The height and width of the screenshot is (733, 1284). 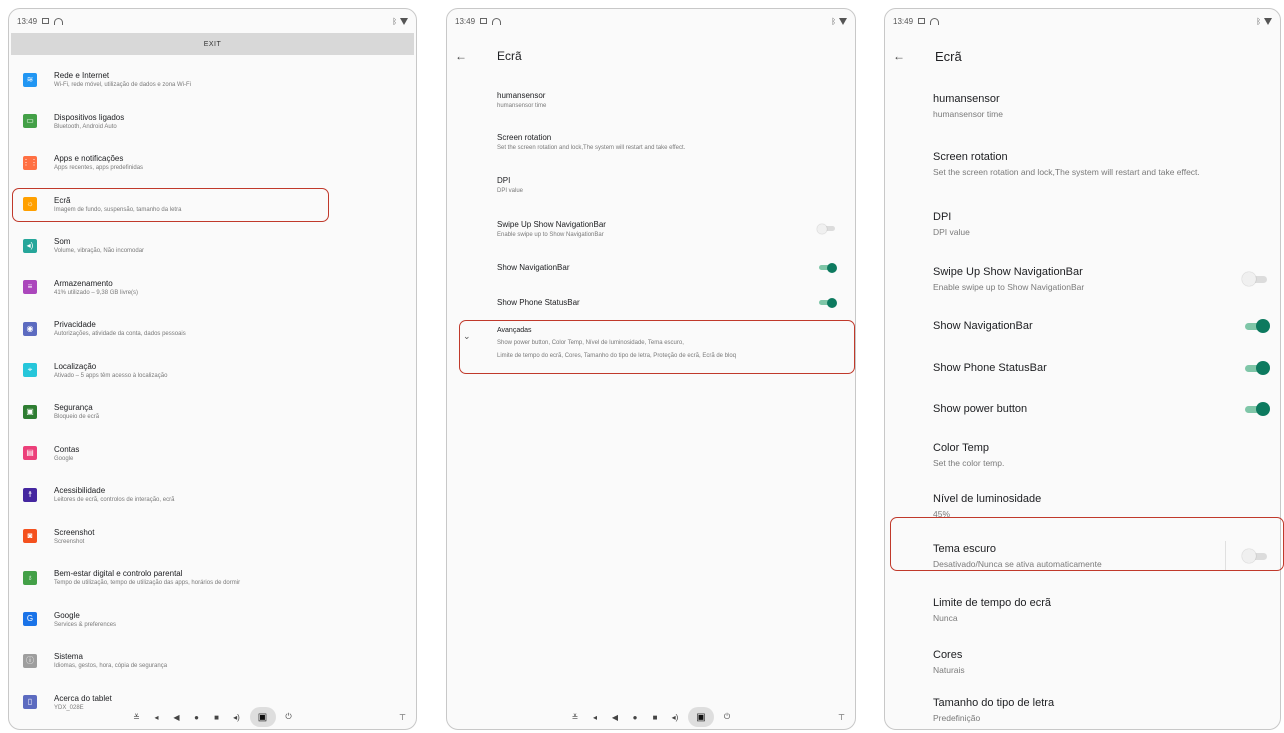 What do you see at coordinates (99, 251) in the screenshot?
I see `settings-item-subtitle: Volume, vibração, Não incomodar` at bounding box center [99, 251].